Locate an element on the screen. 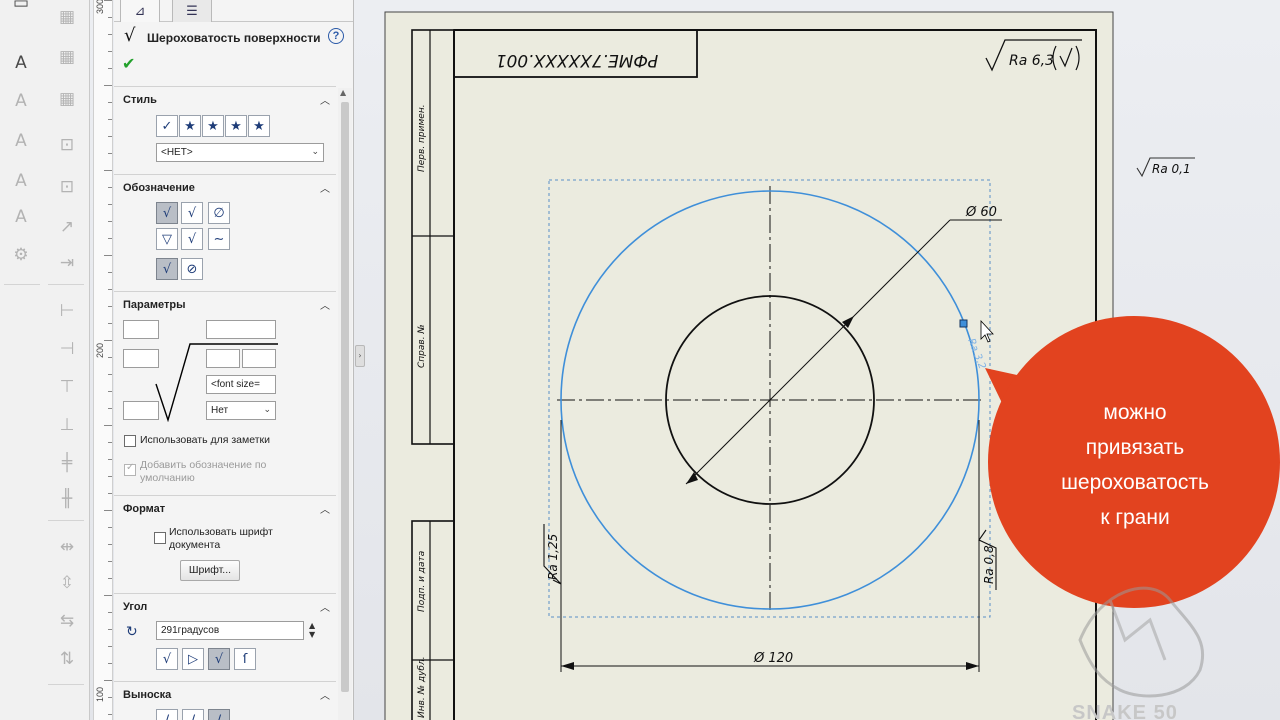 The height and width of the screenshot is (720, 1280). right-roughness-label: Ra 0,8 is located at coordinates (989, 564).